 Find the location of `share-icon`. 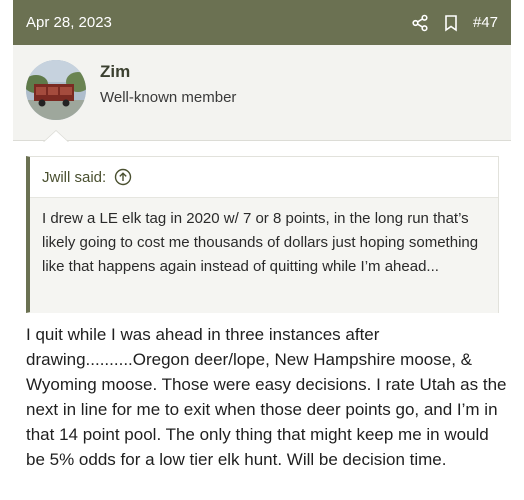

share-icon is located at coordinates (420, 23).